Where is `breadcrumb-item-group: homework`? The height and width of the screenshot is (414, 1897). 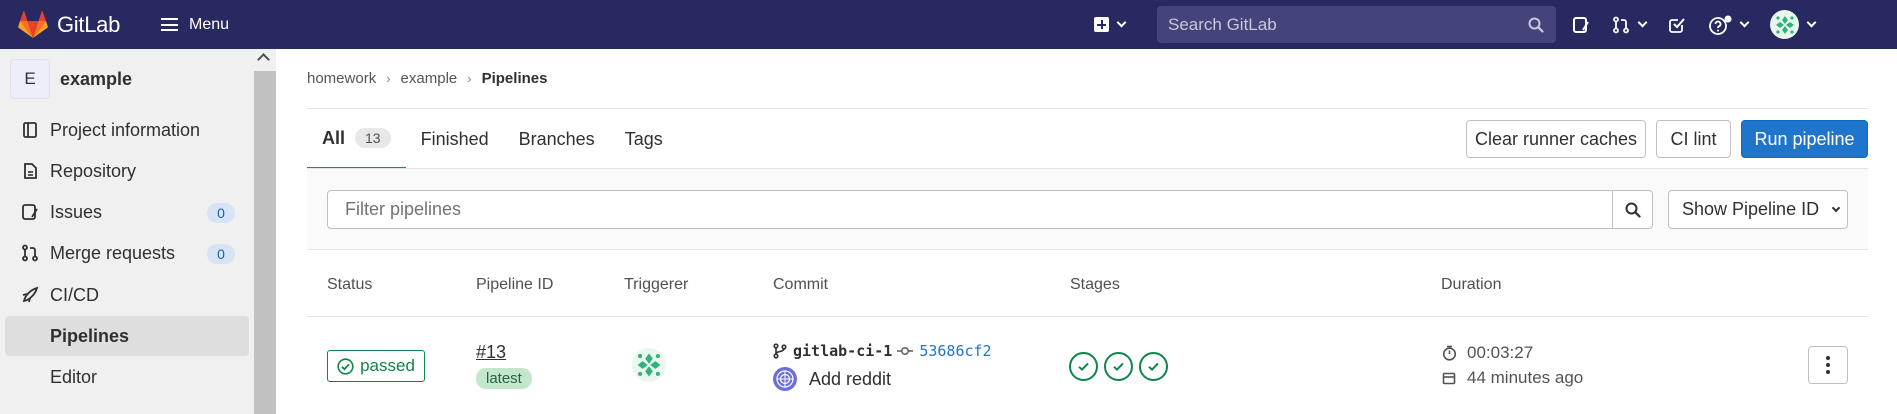
breadcrumb-item-group: homework is located at coordinates (341, 78).